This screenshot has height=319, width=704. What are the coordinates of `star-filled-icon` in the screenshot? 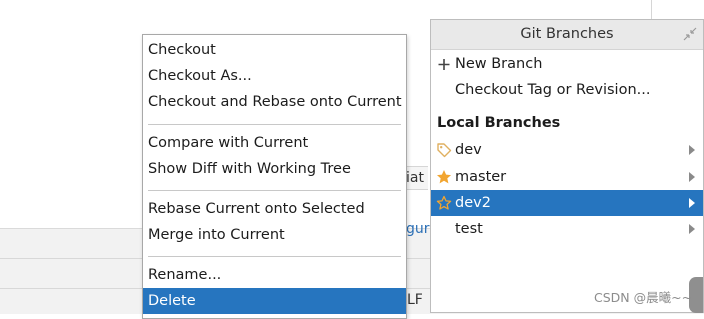 It's located at (444, 177).